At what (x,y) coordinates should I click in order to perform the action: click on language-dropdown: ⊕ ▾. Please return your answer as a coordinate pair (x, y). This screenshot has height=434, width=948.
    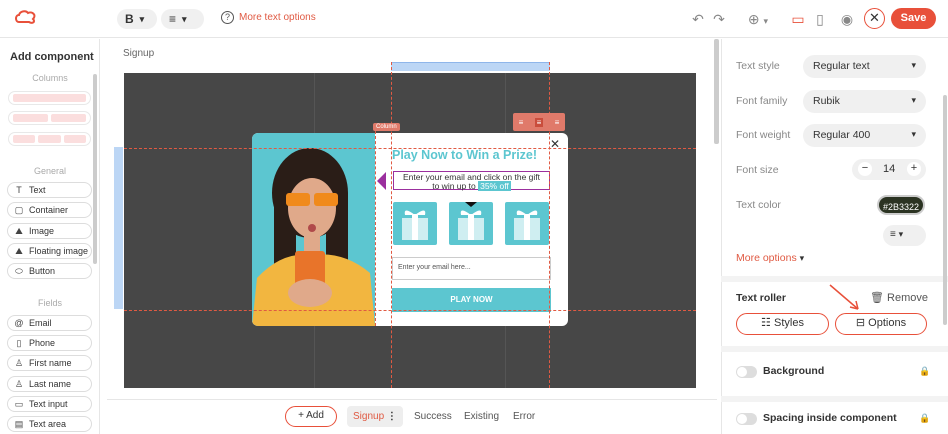
    Looking at the image, I should click on (758, 19).